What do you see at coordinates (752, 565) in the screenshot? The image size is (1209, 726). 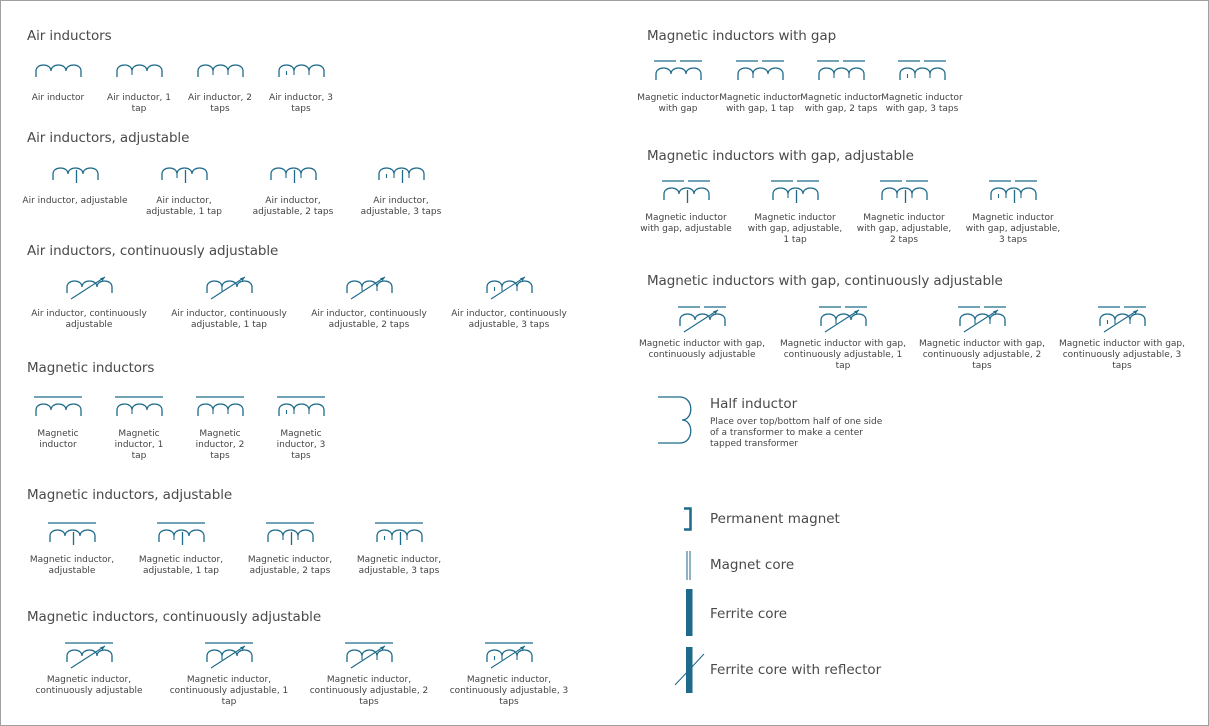 I see `magnet-core-title: Magnet core` at bounding box center [752, 565].